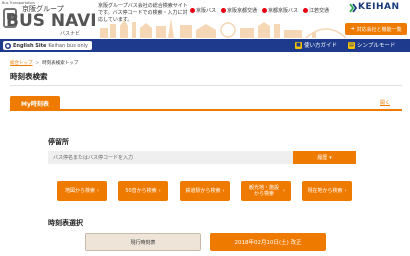 Image resolution: width=410 pixels, height=256 pixels. I want to click on kana-search-button: 50音から検索 ›, so click(143, 191).